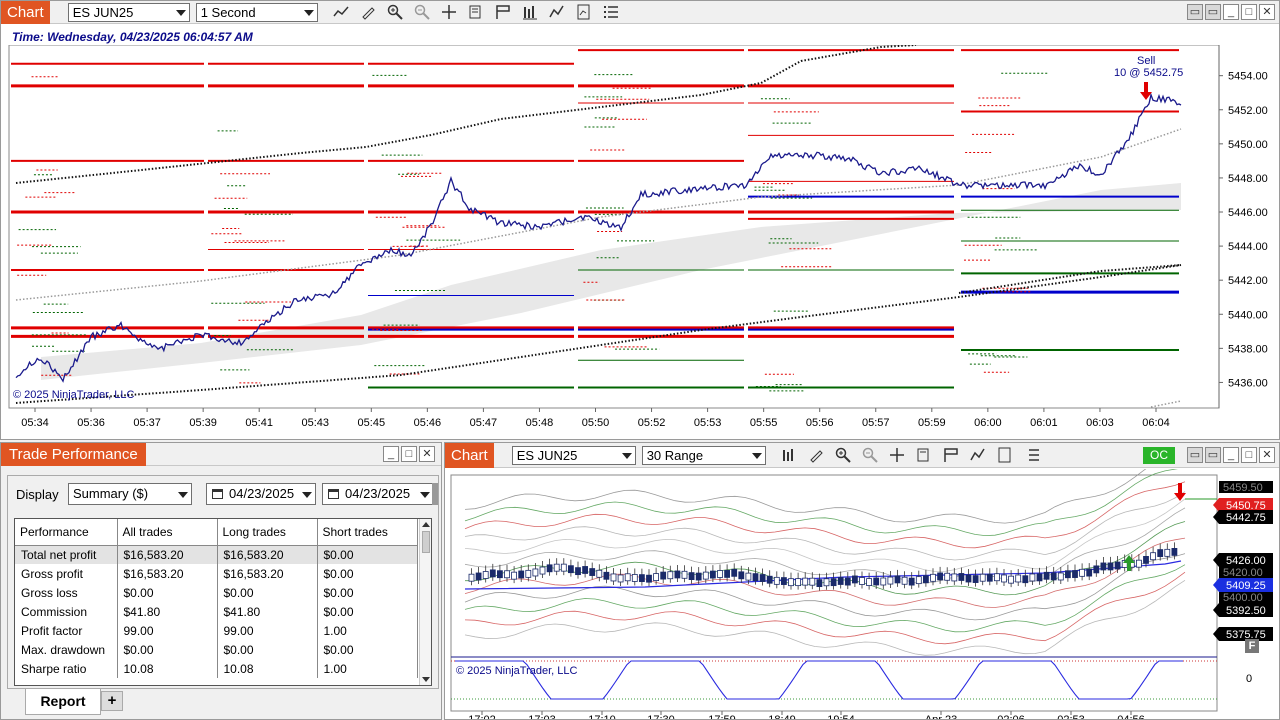  Describe the element at coordinates (66, 630) in the screenshot. I see `table-cell: Profit factor` at that location.